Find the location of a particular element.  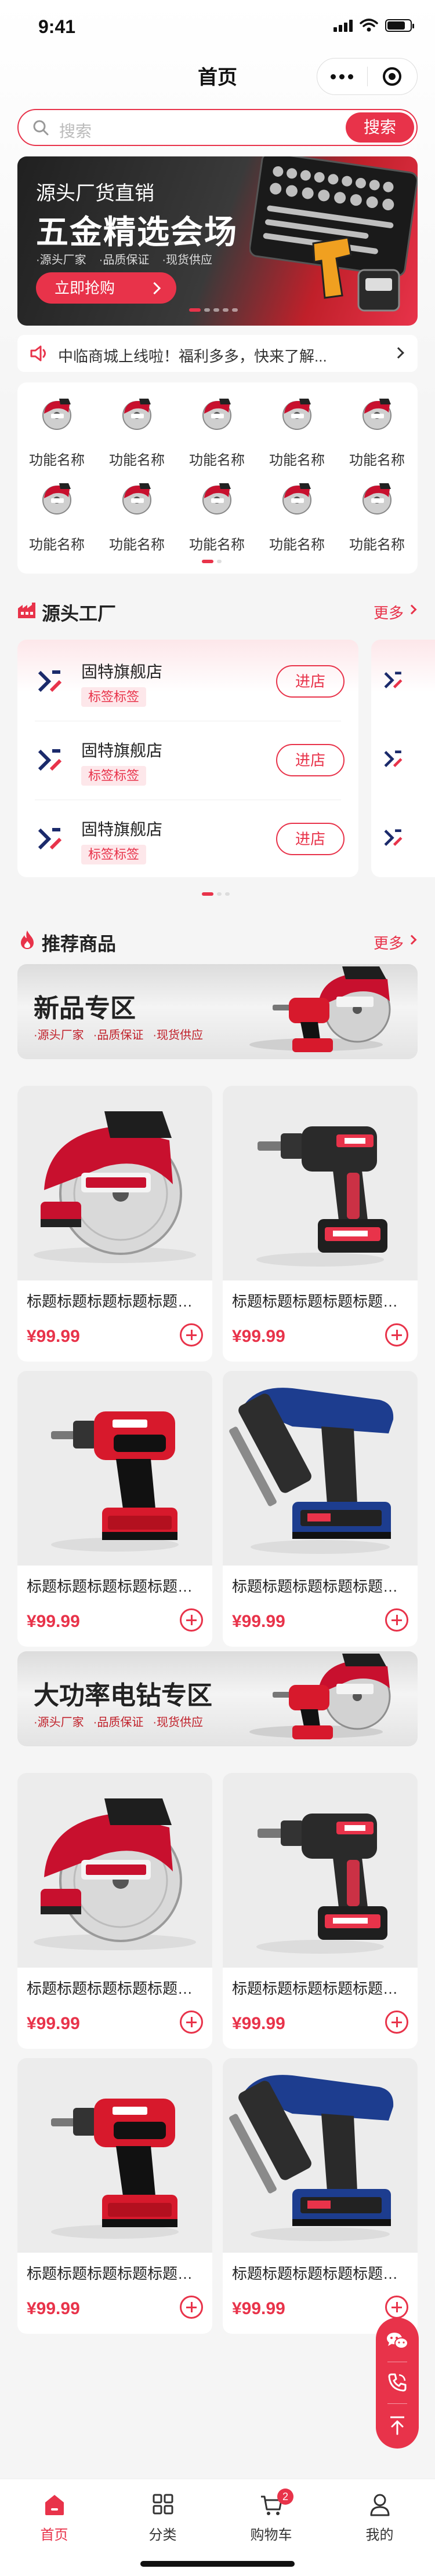

zone-banner: 新品专区 ·源头厂家 ·品质保证 ·现货供应 is located at coordinates (217, 1011).